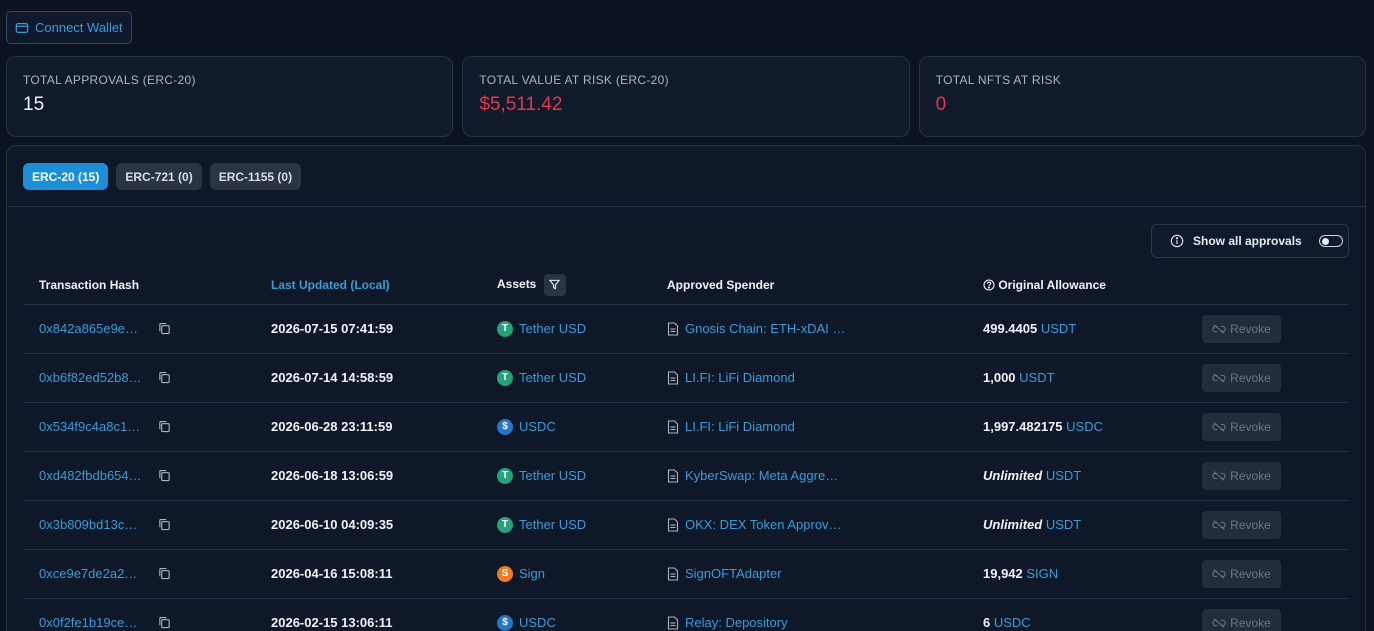 This screenshot has height=631, width=1374. Describe the element at coordinates (1177, 241) in the screenshot. I see `info-icon` at that location.